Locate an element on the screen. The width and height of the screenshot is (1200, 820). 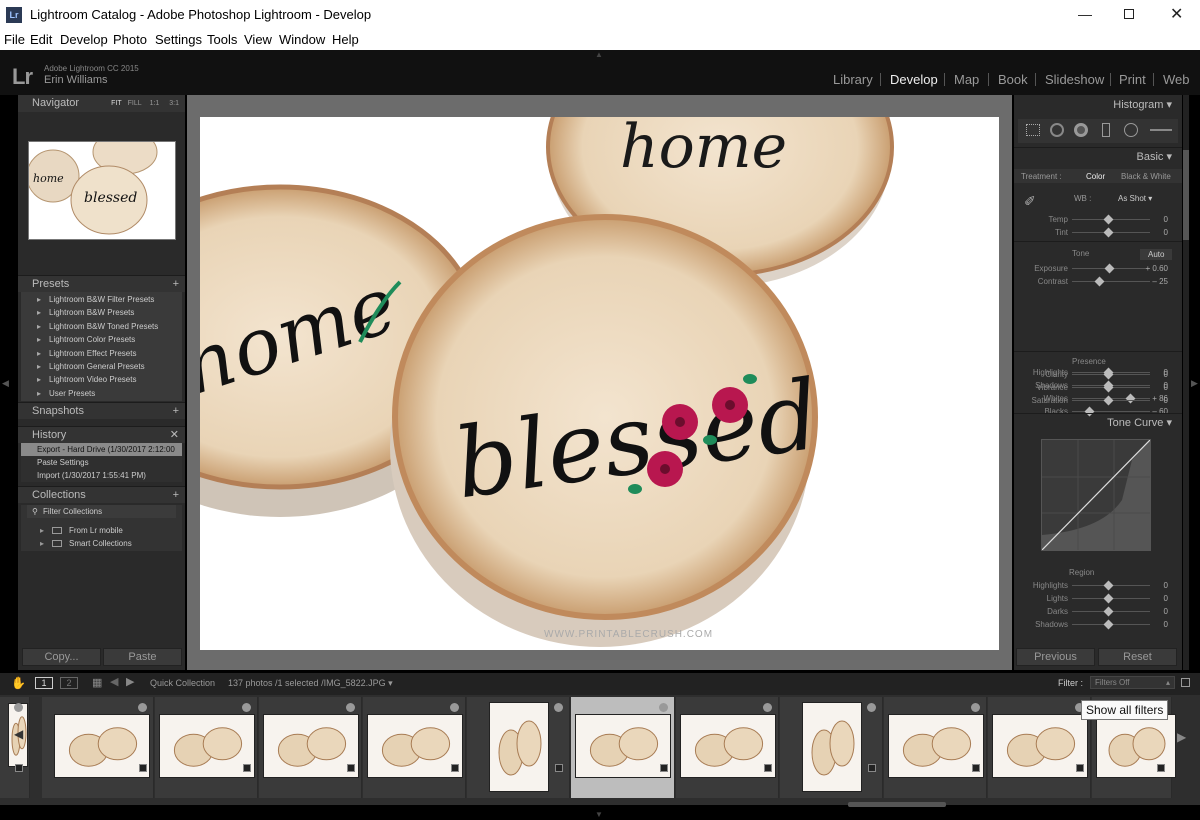
basic-header: Basic ▾ is located at coordinates (1098, 156).